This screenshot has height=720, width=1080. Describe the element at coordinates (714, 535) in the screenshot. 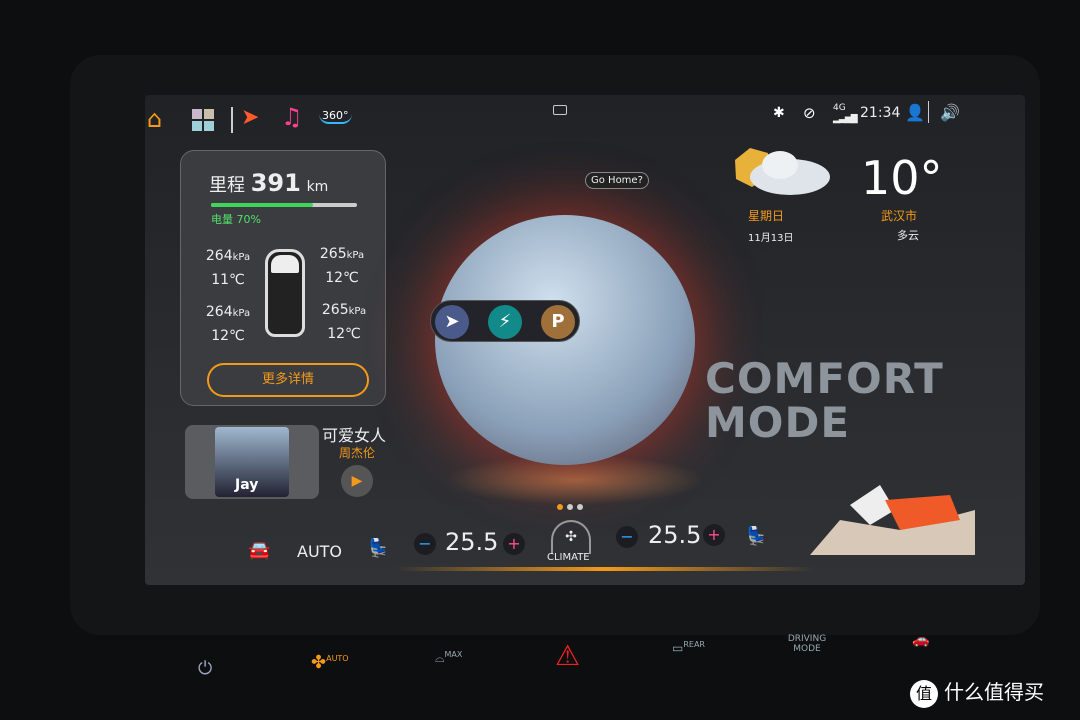

I see `right-temp-plus-button: +` at that location.